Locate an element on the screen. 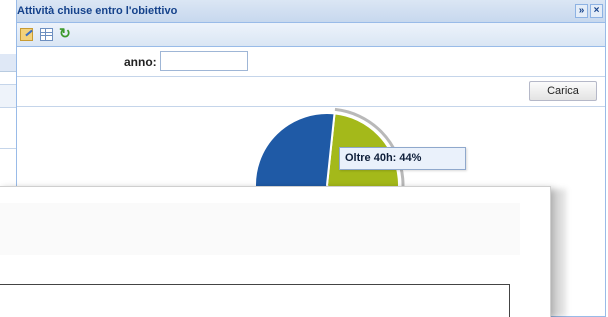  background-panel-header is located at coordinates (8, 63).